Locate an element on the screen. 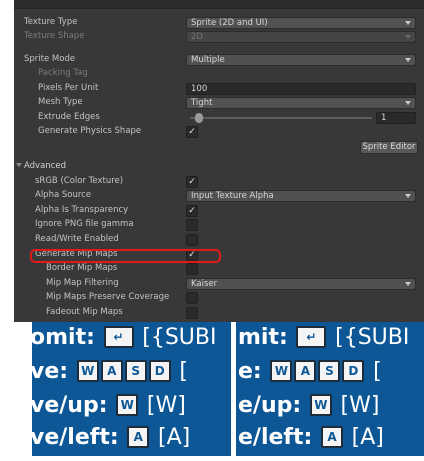 The width and height of the screenshot is (424, 461). line4-text: e/left: is located at coordinates (275, 437).